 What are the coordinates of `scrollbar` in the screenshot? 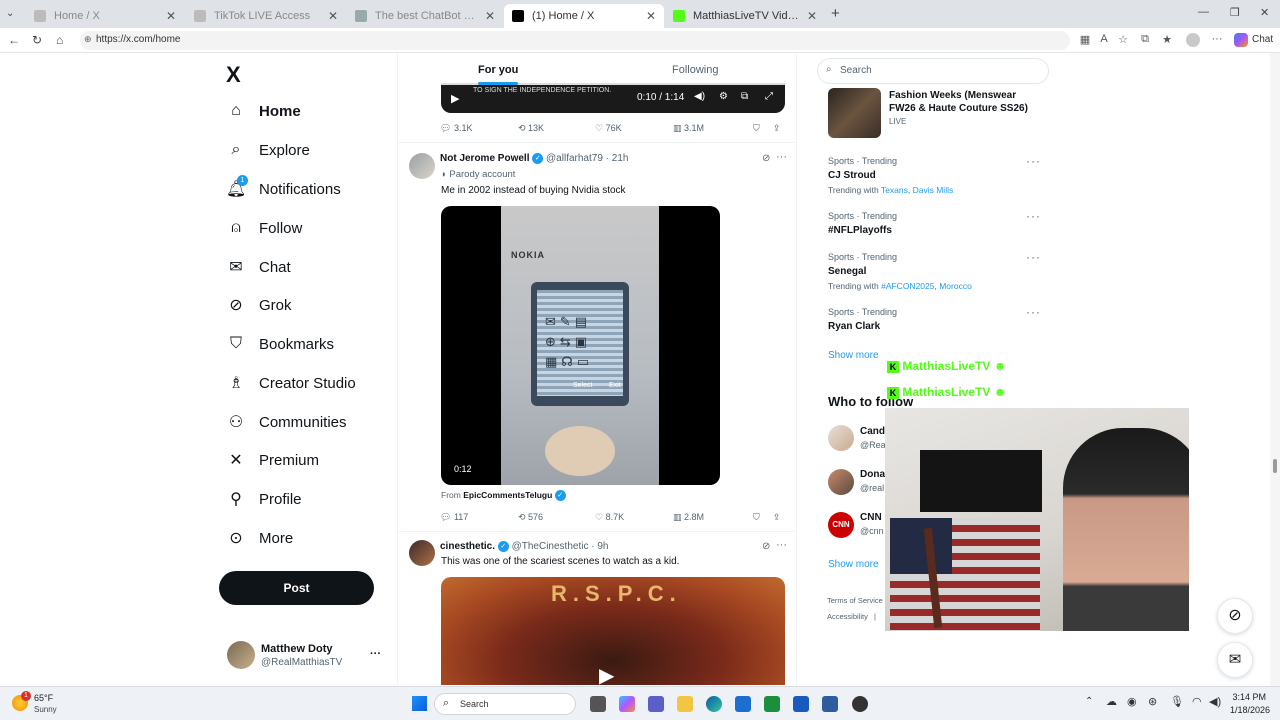 It's located at (1275, 369).